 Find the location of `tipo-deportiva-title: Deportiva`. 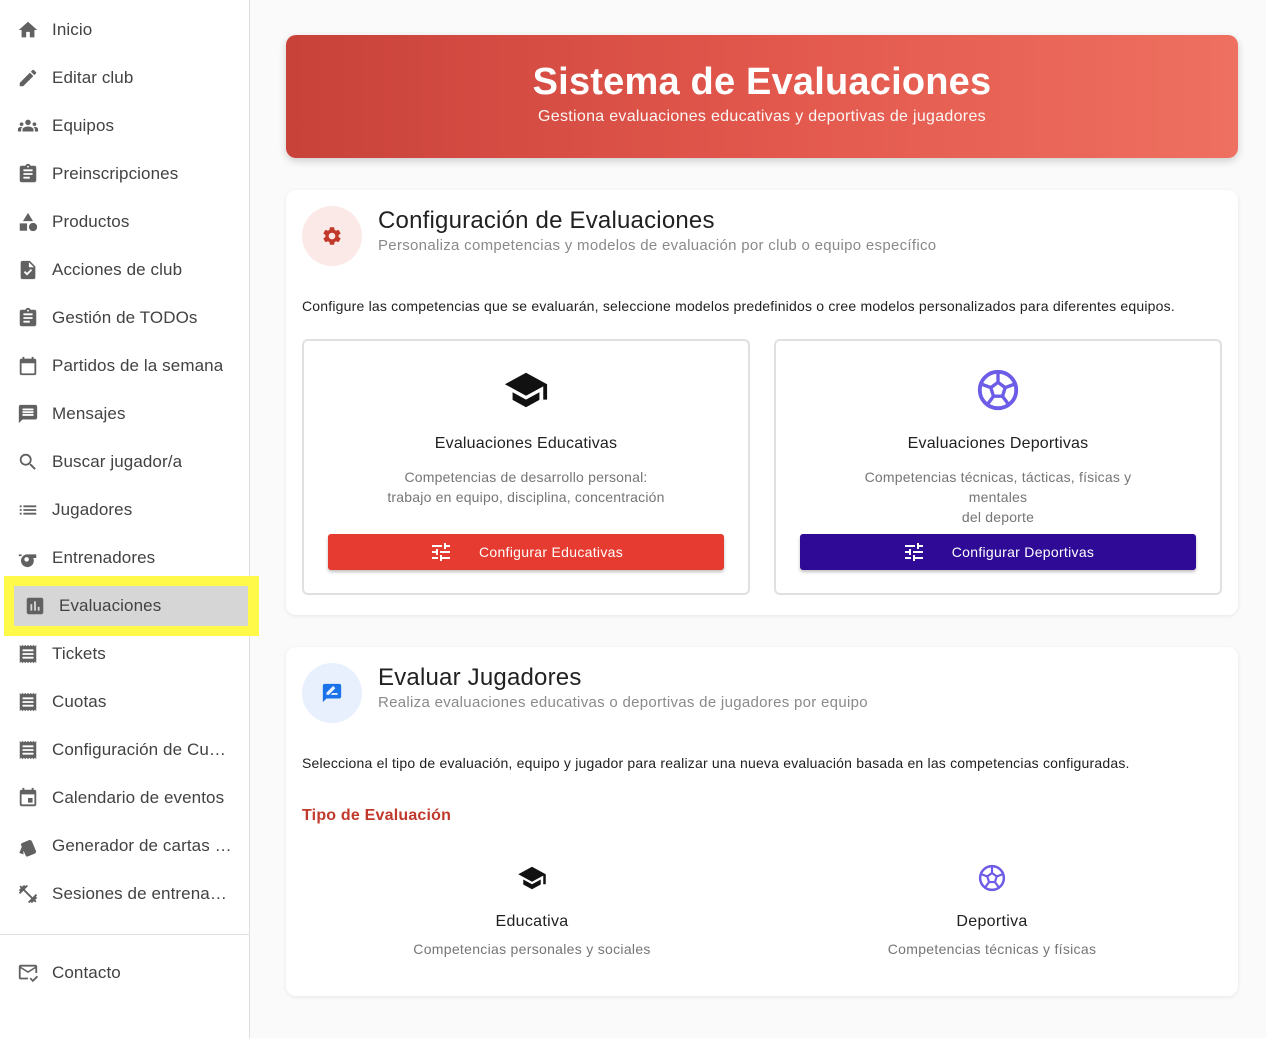

tipo-deportiva-title: Deportiva is located at coordinates (992, 921).